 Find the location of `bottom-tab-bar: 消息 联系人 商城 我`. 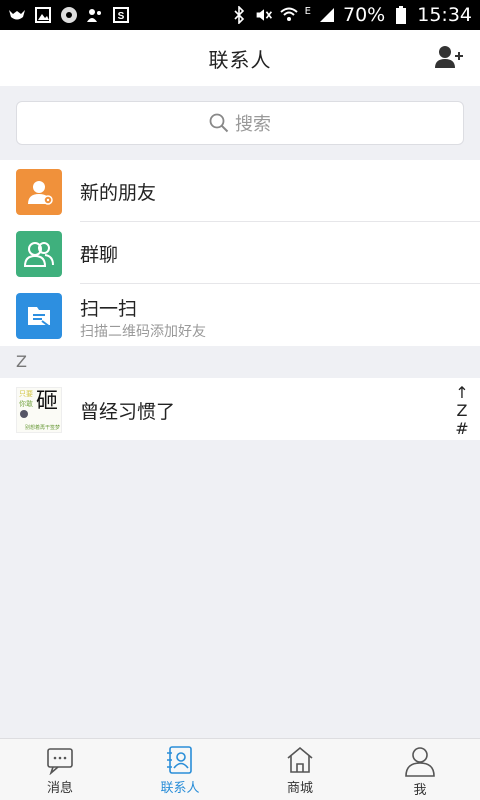

bottom-tab-bar: 消息 联系人 商城 我 is located at coordinates (240, 769).